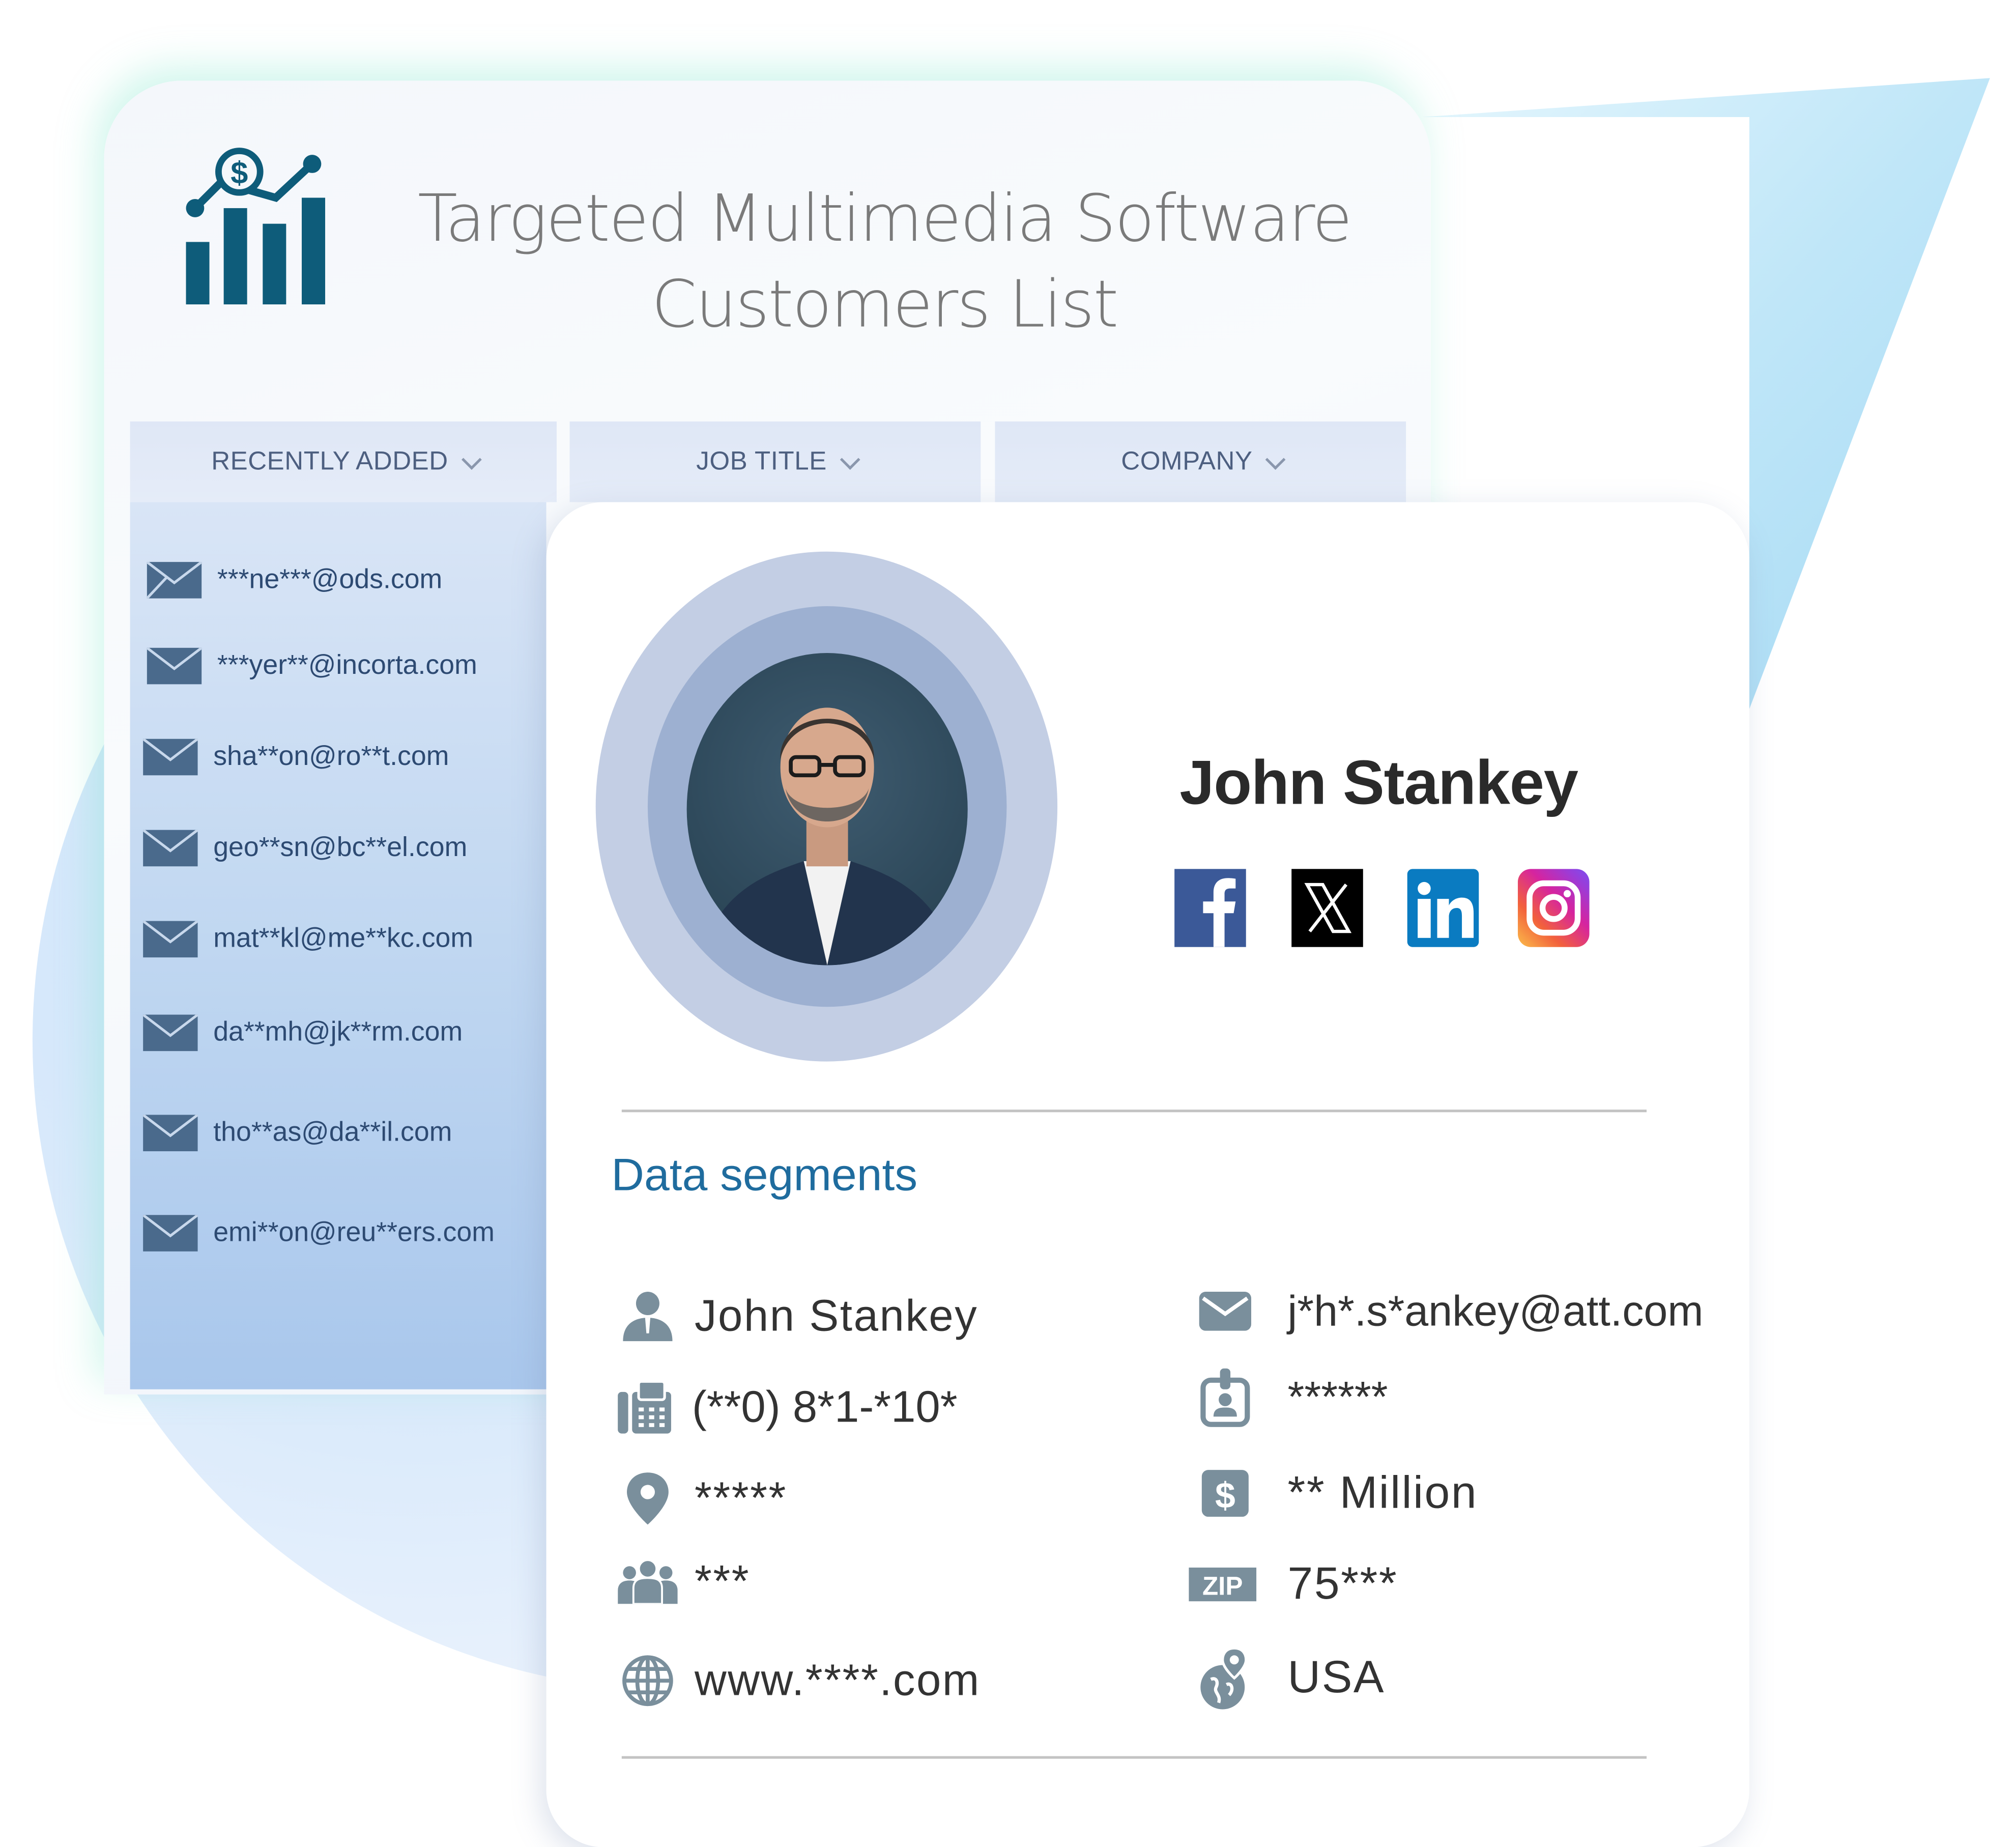  I want to click on facebook-icon, so click(1210, 908).